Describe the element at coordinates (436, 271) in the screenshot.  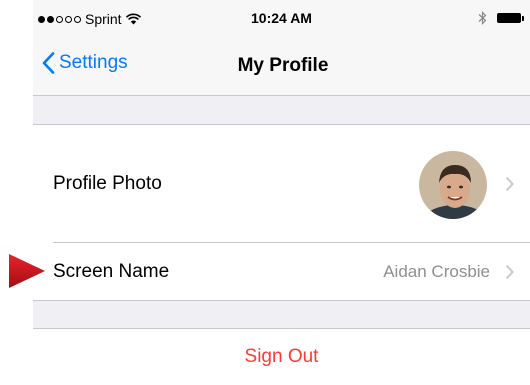
I see `screen-name-value: Aidan Crosbie` at that location.